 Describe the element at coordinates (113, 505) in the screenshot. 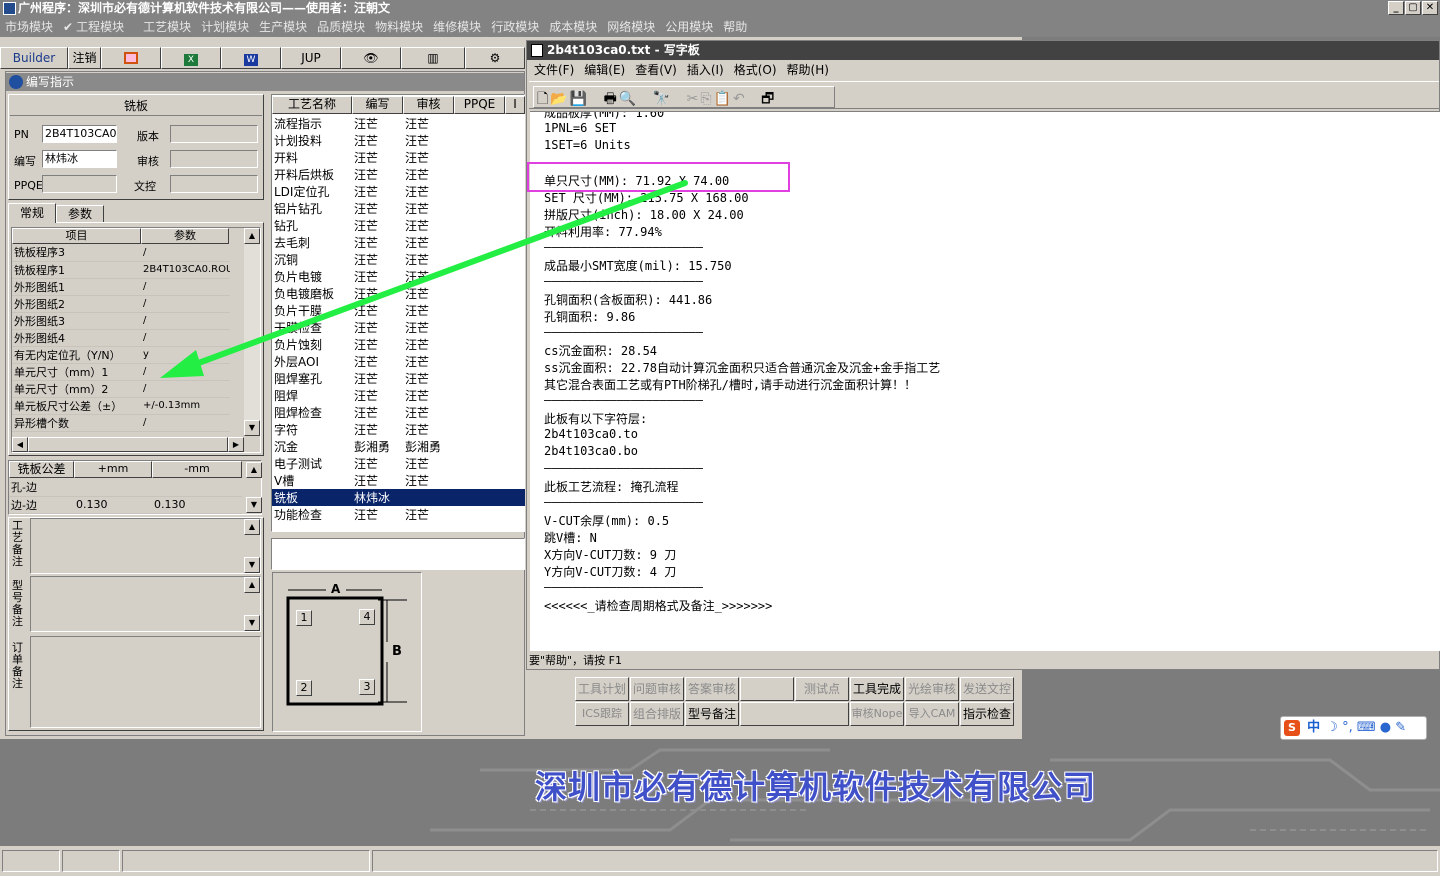

I see `tolerance-cell: 0.130` at that location.